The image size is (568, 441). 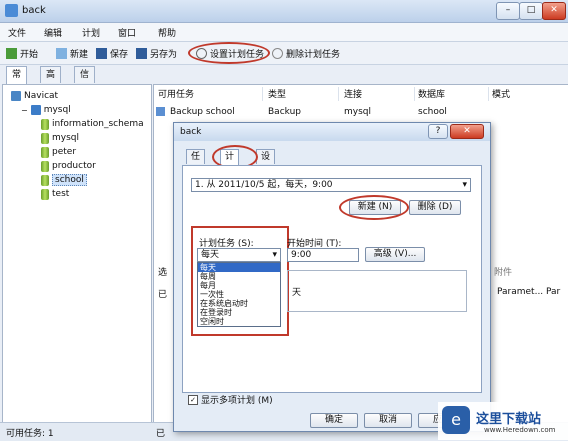 I want to click on start-time-value: 9:00, so click(x=301, y=255).